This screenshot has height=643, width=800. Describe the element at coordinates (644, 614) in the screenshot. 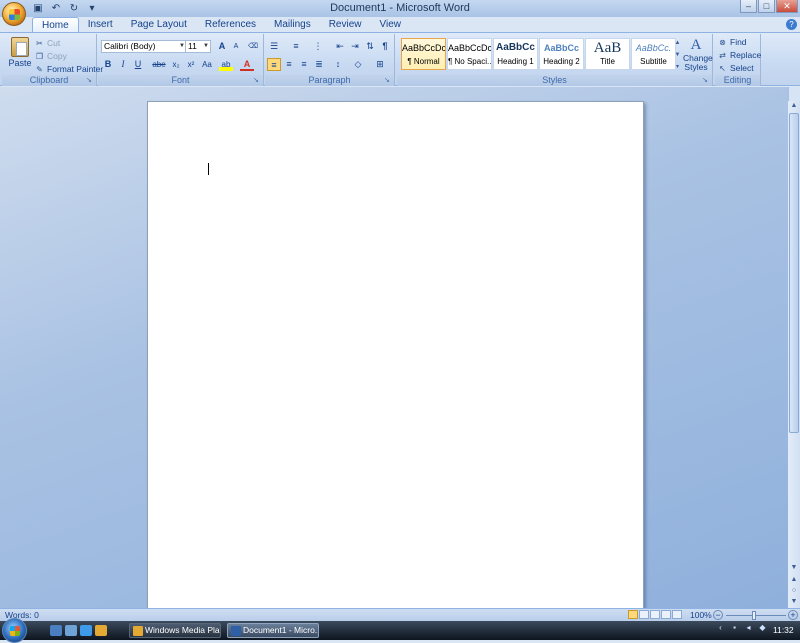

I see `full-screen-reading-icon` at that location.